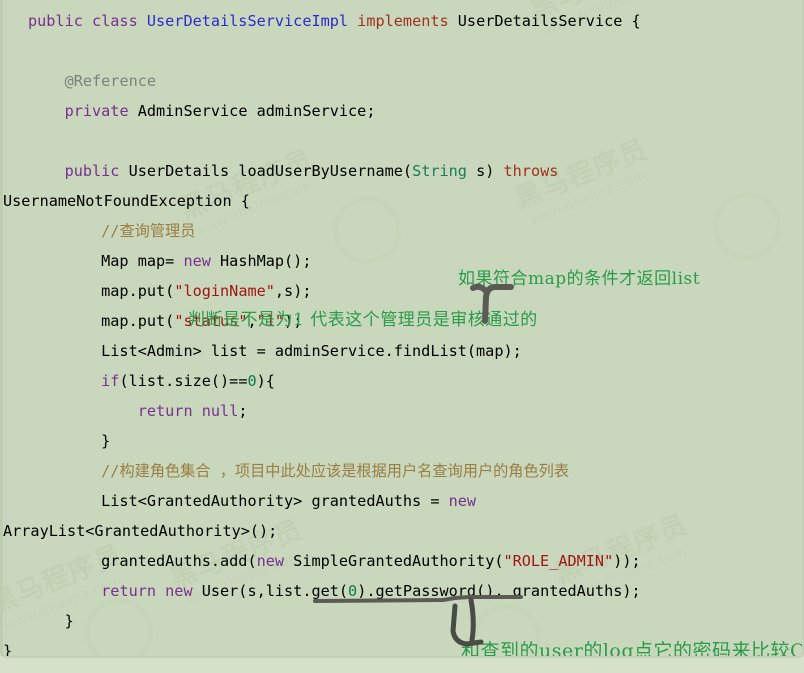  What do you see at coordinates (270, 591) in the screenshot?
I see `token-plain: User(s,list.get(` at bounding box center [270, 591].